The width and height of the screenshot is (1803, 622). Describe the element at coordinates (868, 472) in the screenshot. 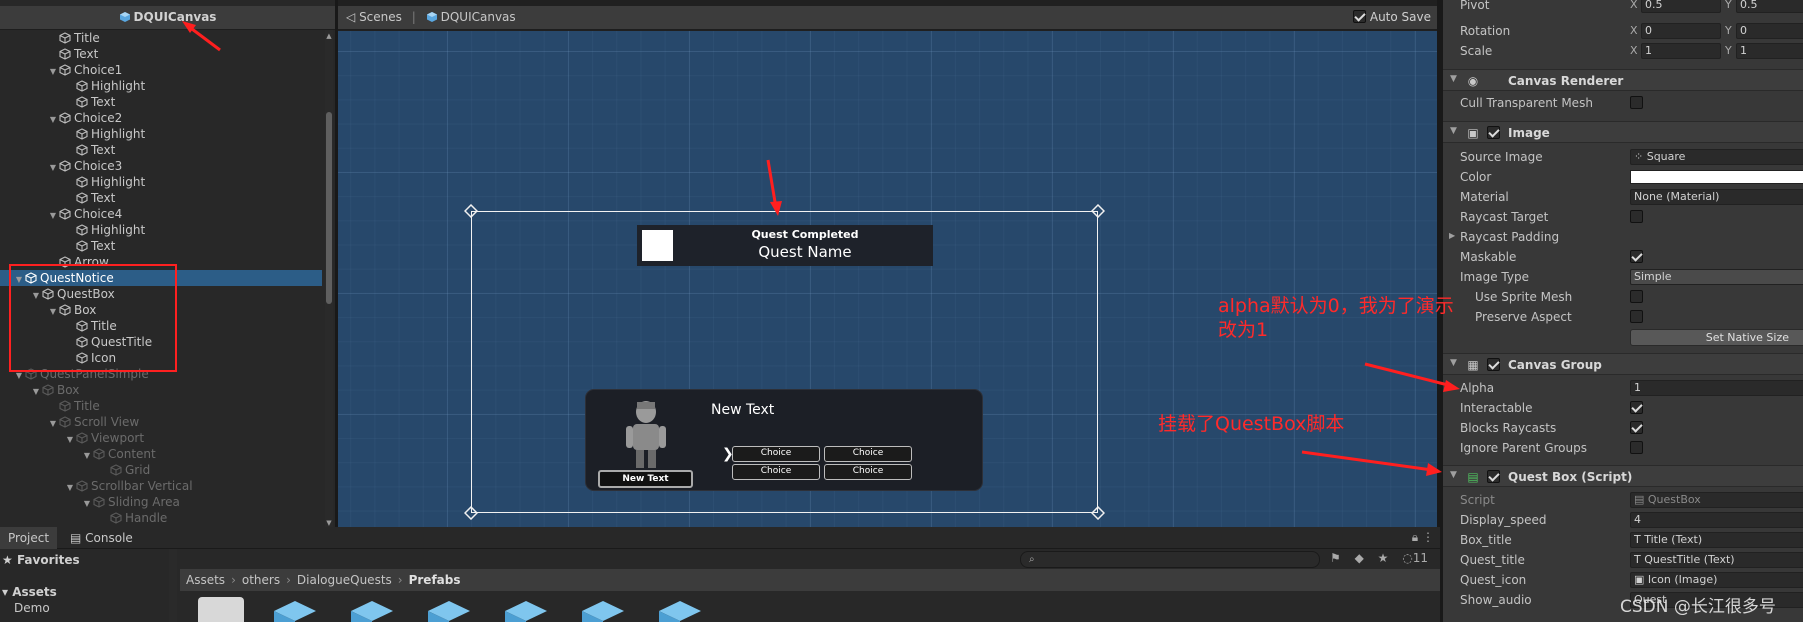

I see `choice-button-4: Choice` at that location.